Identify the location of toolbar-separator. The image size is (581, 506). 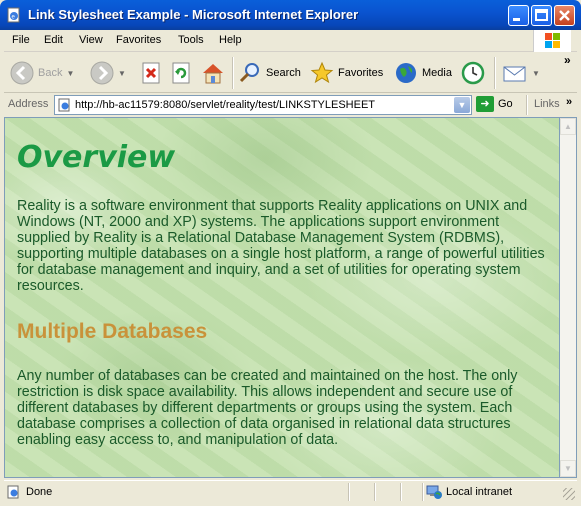
(233, 73).